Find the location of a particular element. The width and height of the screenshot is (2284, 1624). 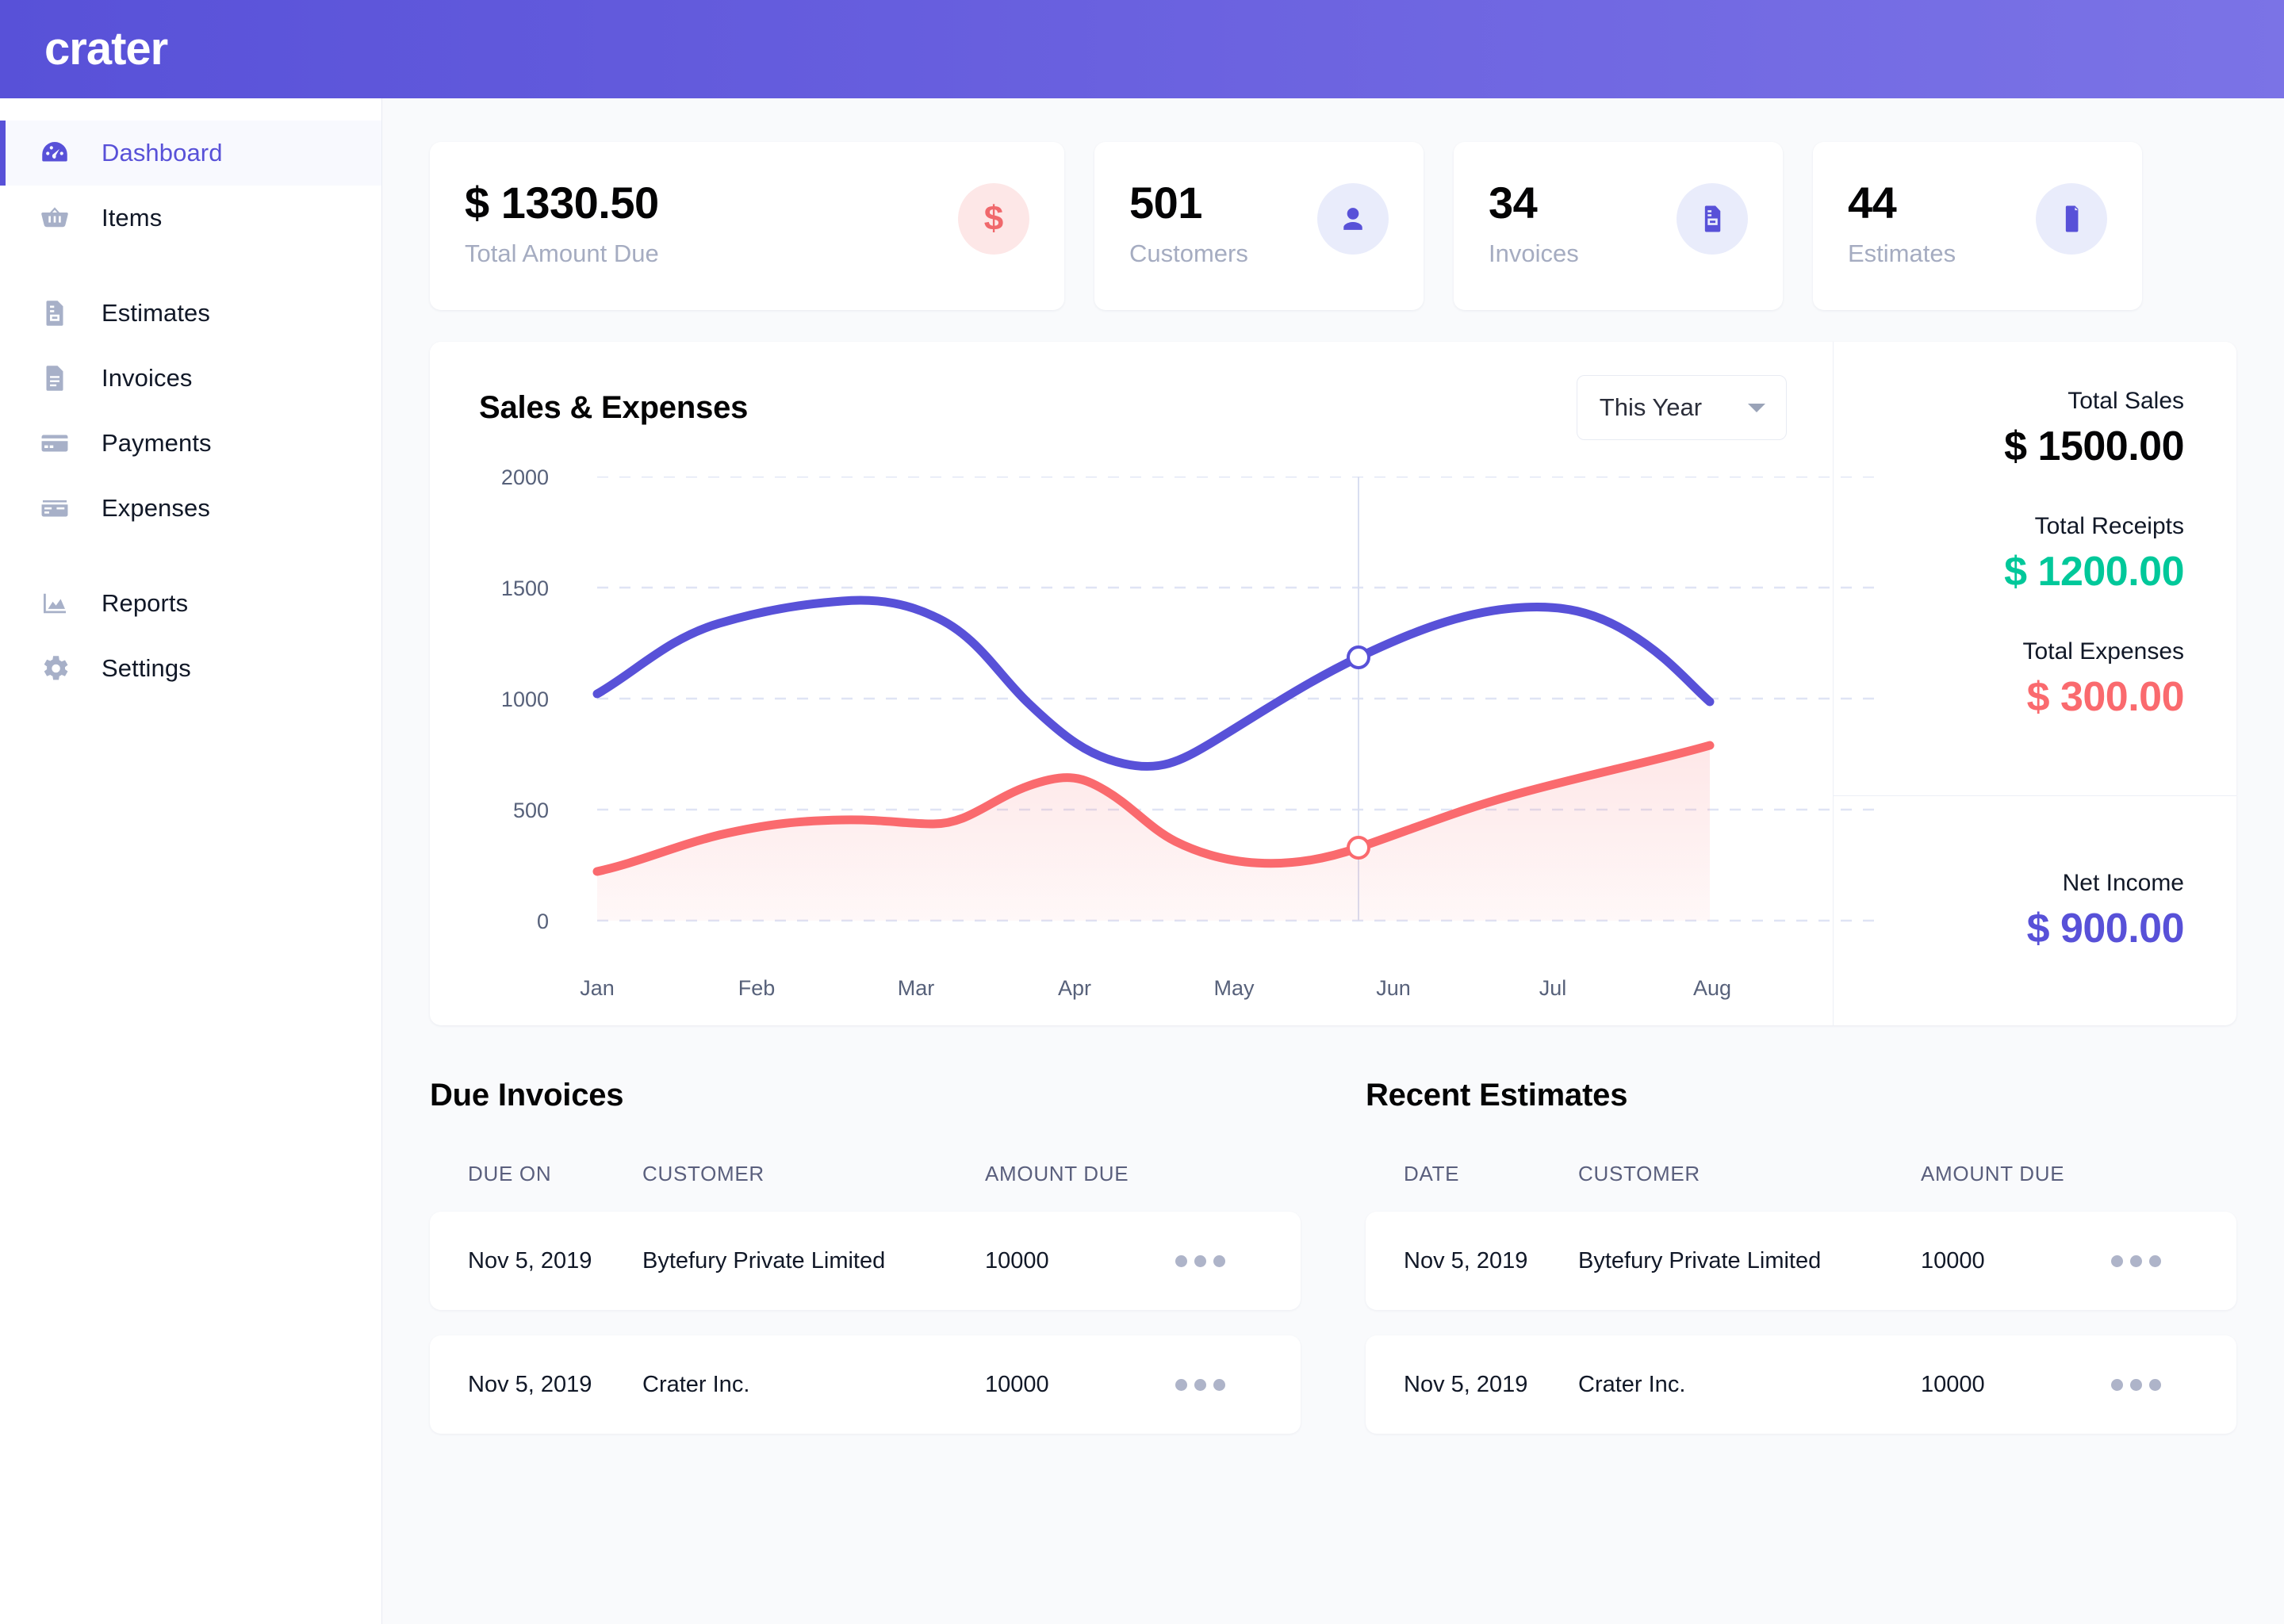

sidebar-item-expenses: Expenses is located at coordinates (190, 508).